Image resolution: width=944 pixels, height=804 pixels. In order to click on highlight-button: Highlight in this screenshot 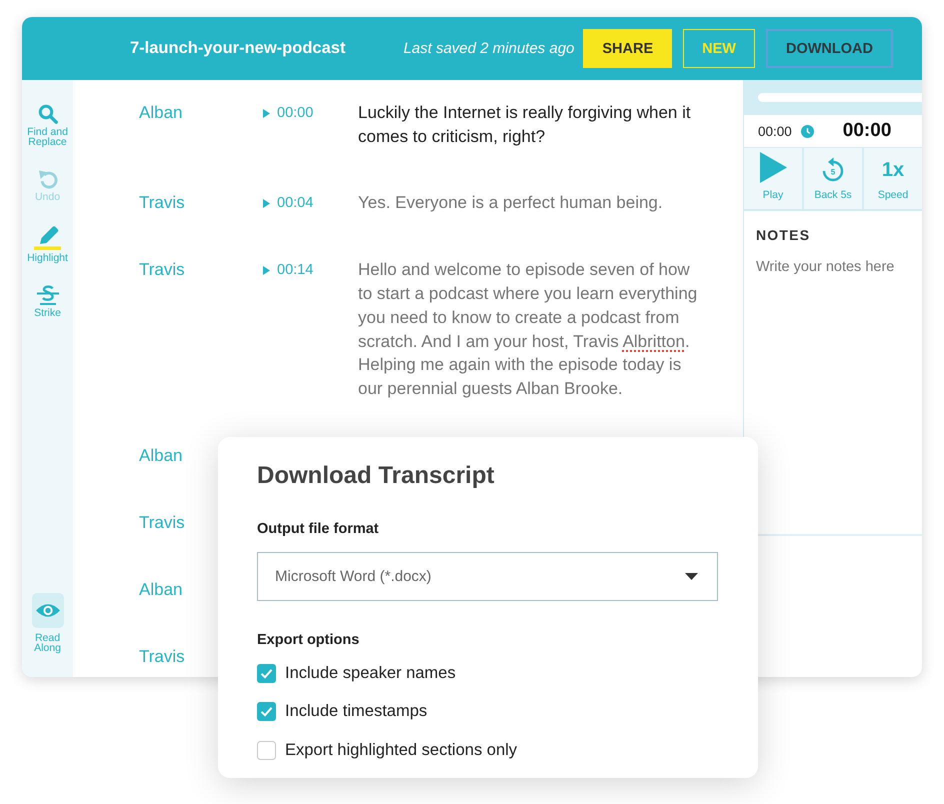, I will do `click(47, 243)`.